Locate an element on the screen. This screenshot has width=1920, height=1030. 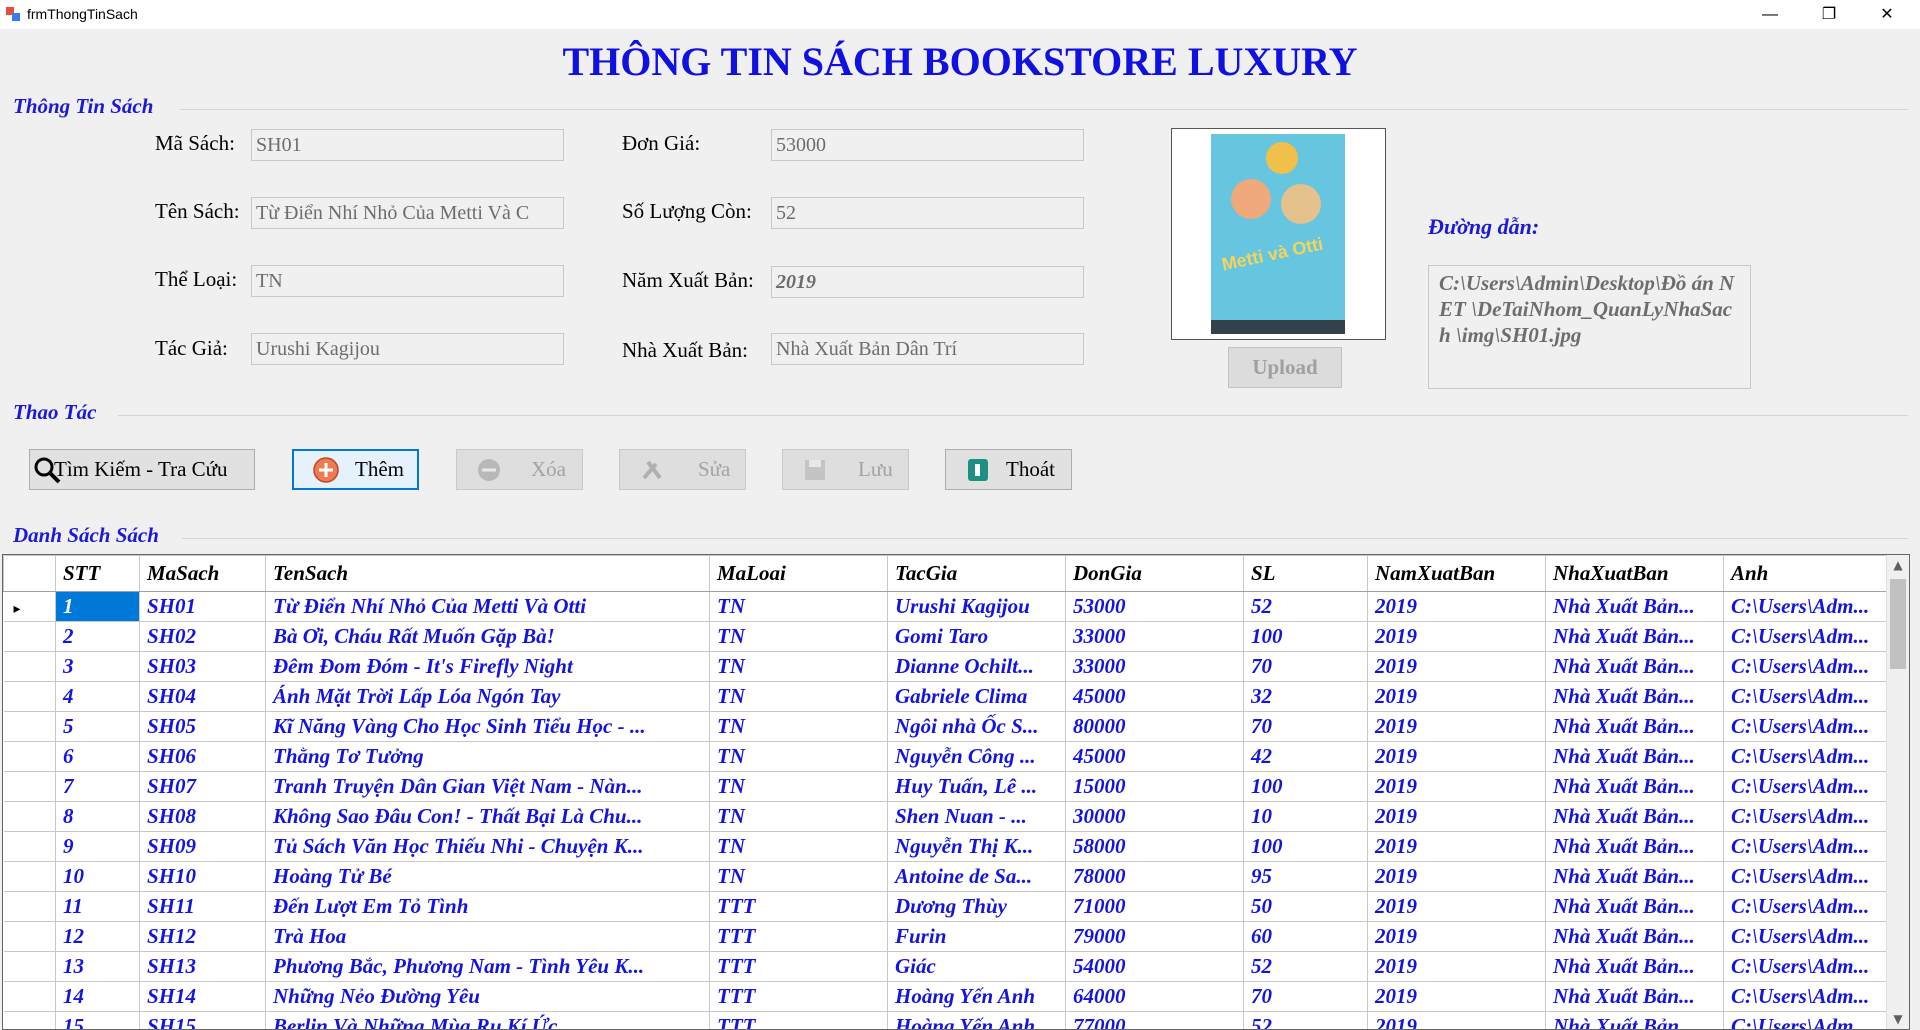
table-cell-sl: 70 is located at coordinates (1305, 666).